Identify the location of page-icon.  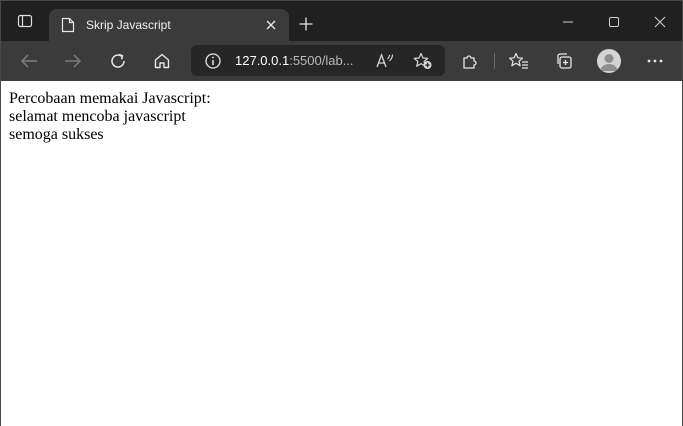
(68, 25).